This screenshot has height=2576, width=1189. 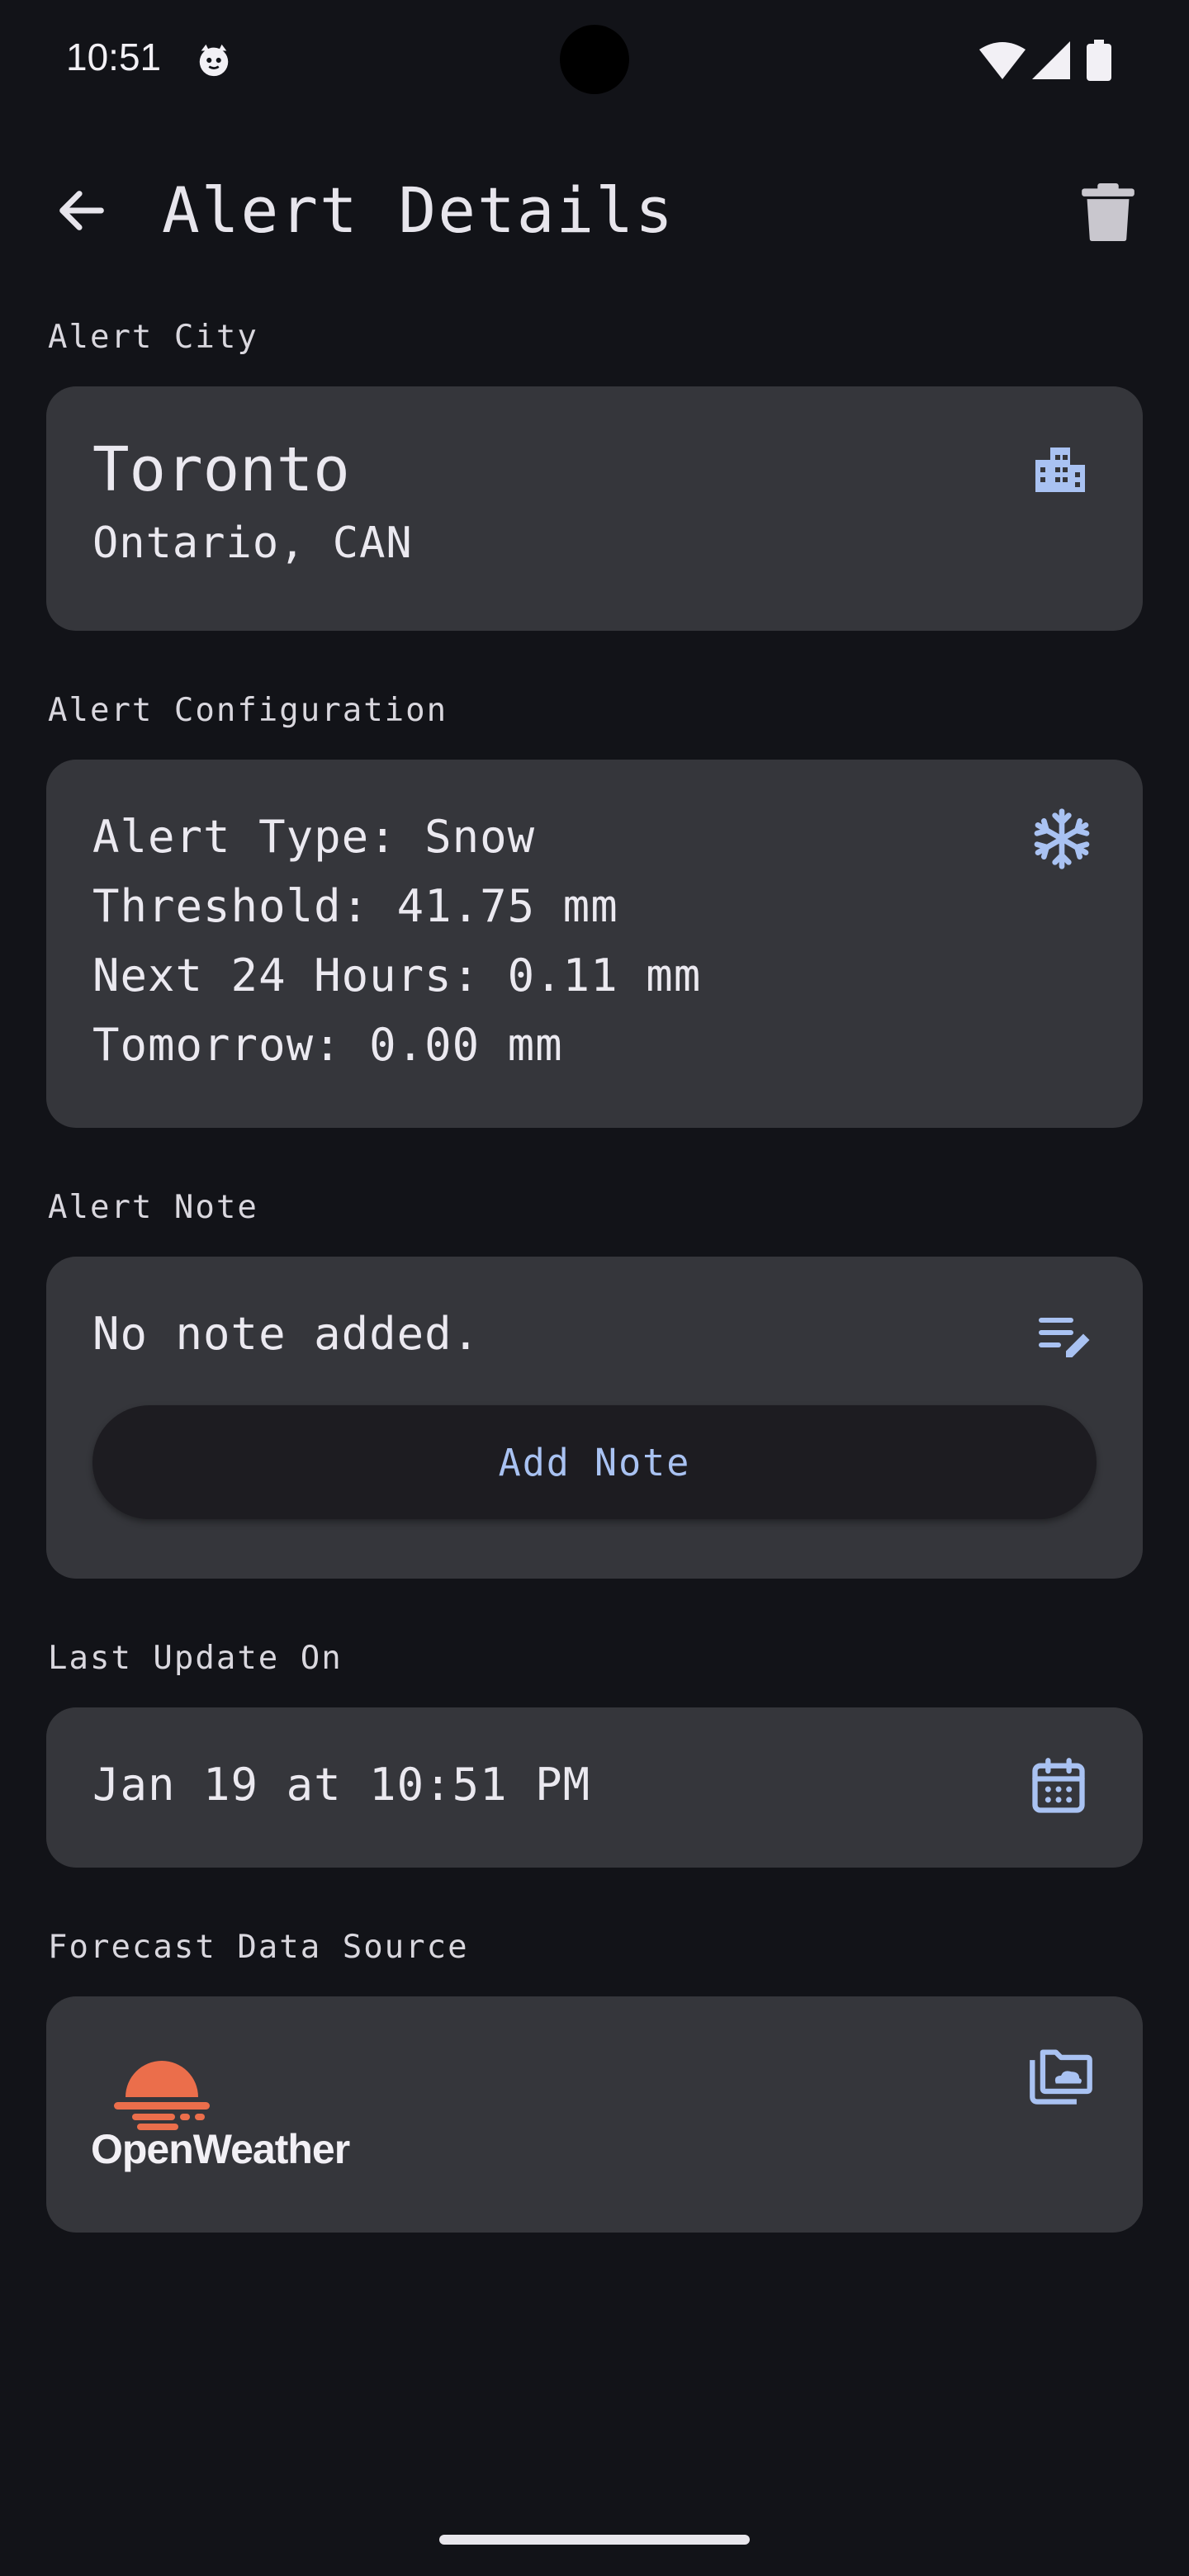 I want to click on section-label-source: Forecast Data Source, so click(x=258, y=1947).